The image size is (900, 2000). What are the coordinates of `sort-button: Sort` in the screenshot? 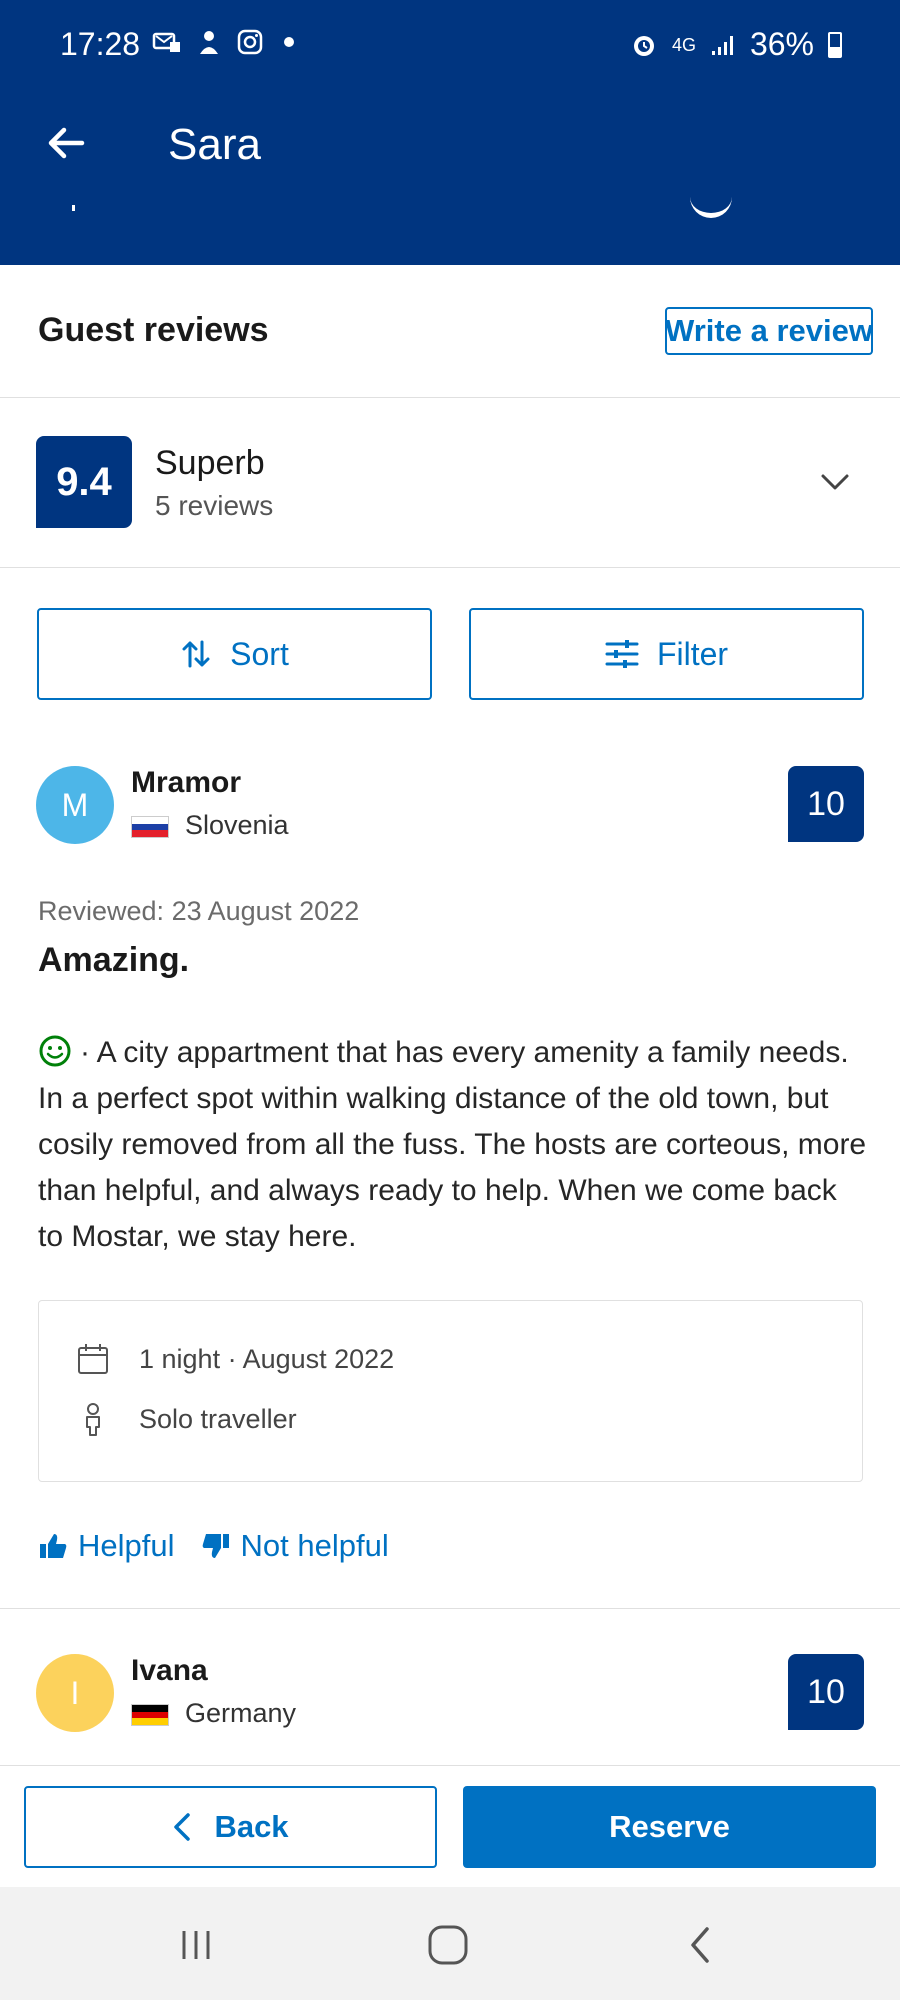 It's located at (234, 654).